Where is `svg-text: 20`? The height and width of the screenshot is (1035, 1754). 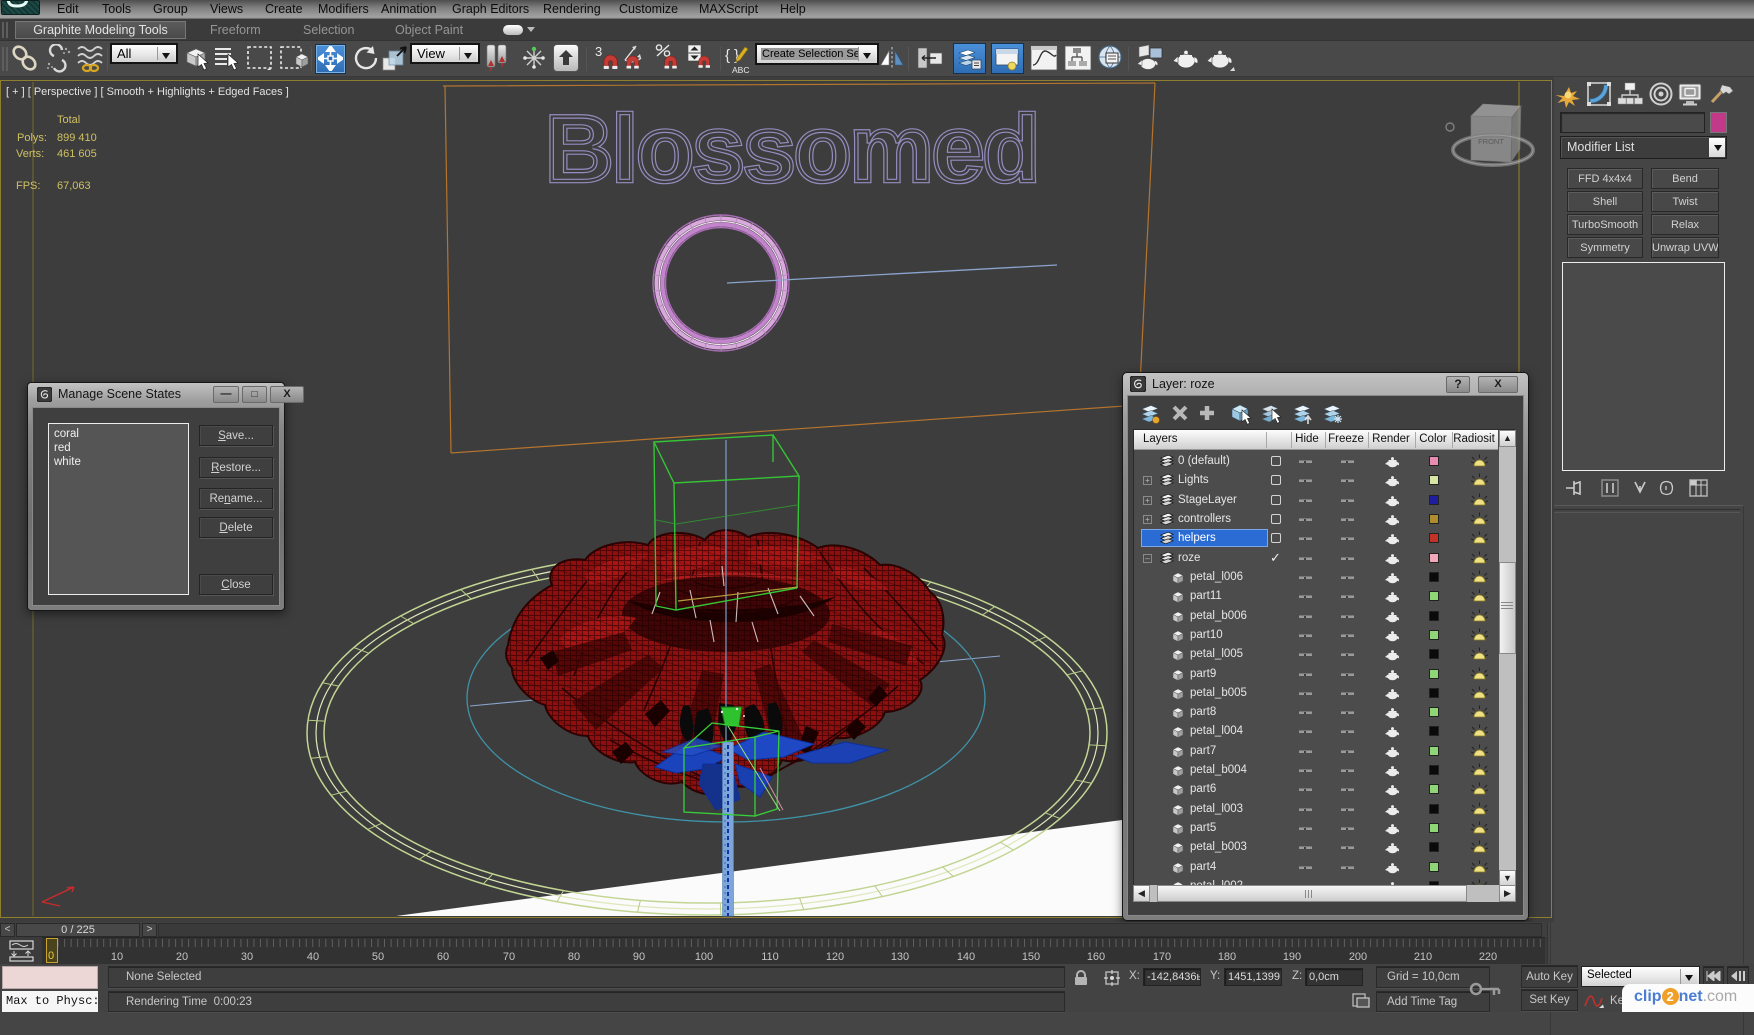
svg-text: 20 is located at coordinates (182, 957).